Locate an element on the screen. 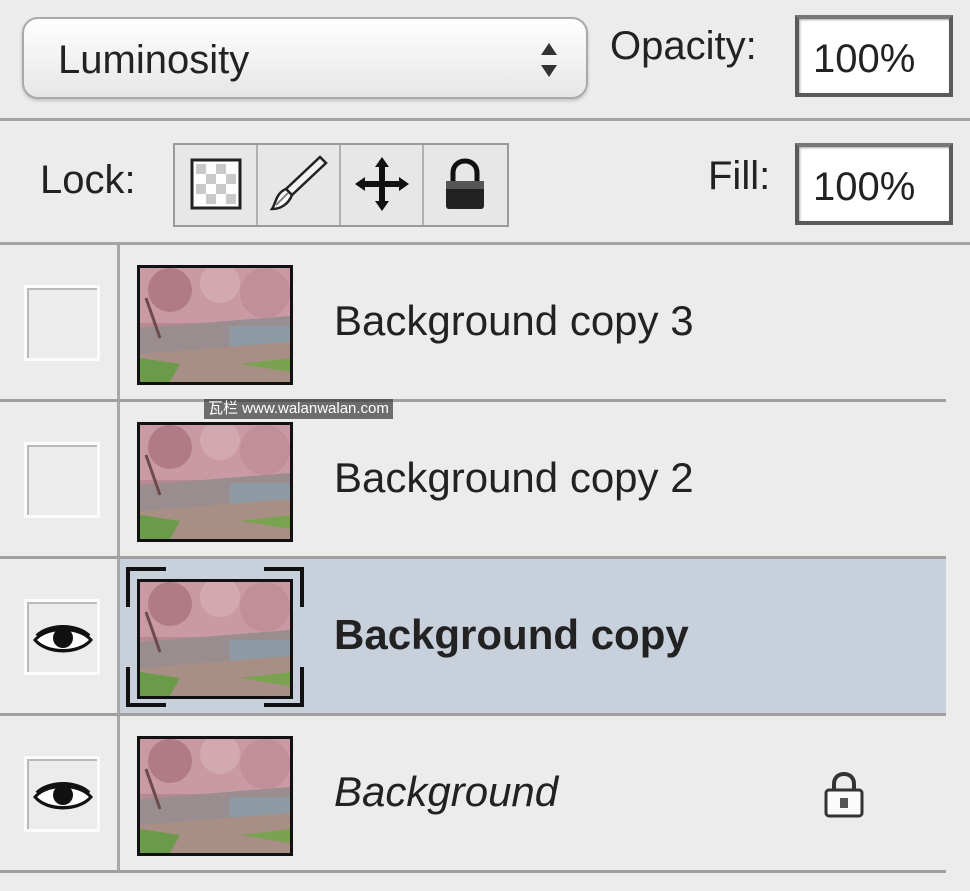 Image resolution: width=970 pixels, height=891 pixels. lock-label: Lock: is located at coordinates (88, 180).